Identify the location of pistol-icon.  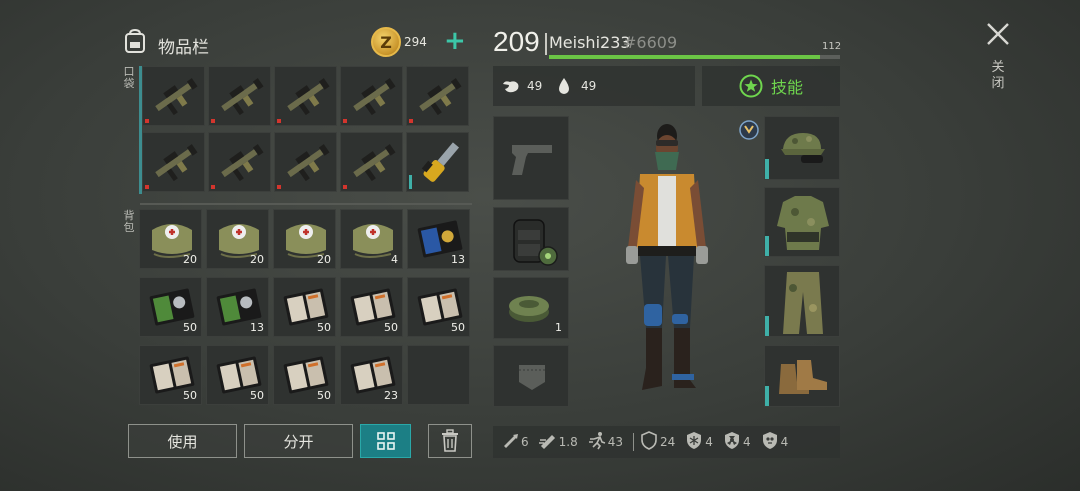
(532, 160).